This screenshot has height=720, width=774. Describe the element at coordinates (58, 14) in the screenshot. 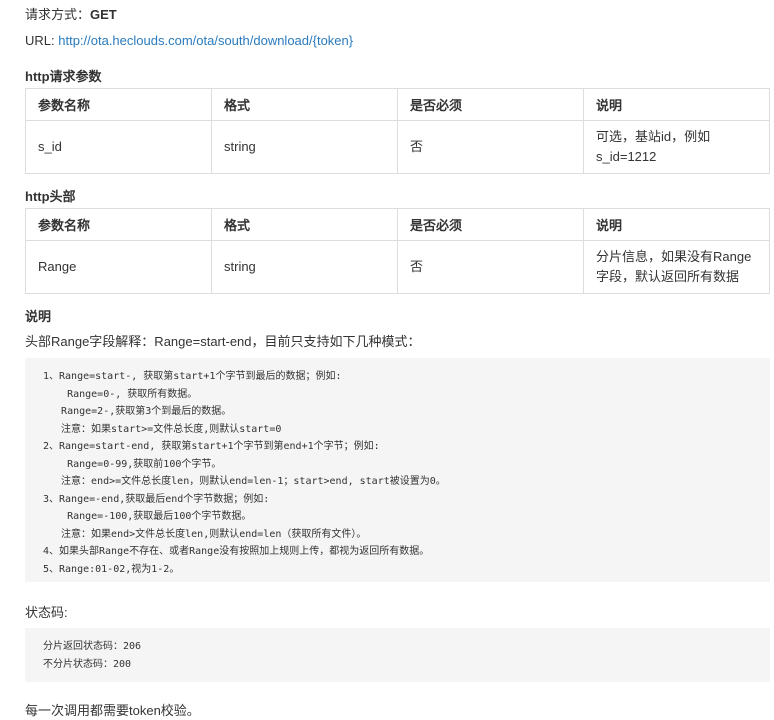

I see `method-label: 请求方式：` at that location.